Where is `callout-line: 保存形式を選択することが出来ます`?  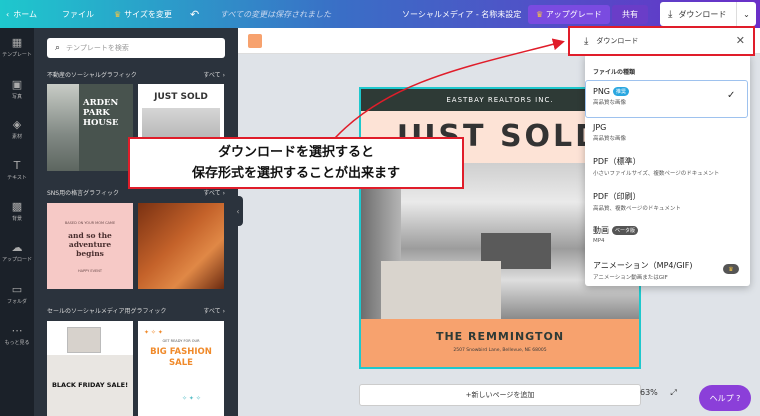
callout-line: 保存形式を選択することが出来ます is located at coordinates (295, 173).